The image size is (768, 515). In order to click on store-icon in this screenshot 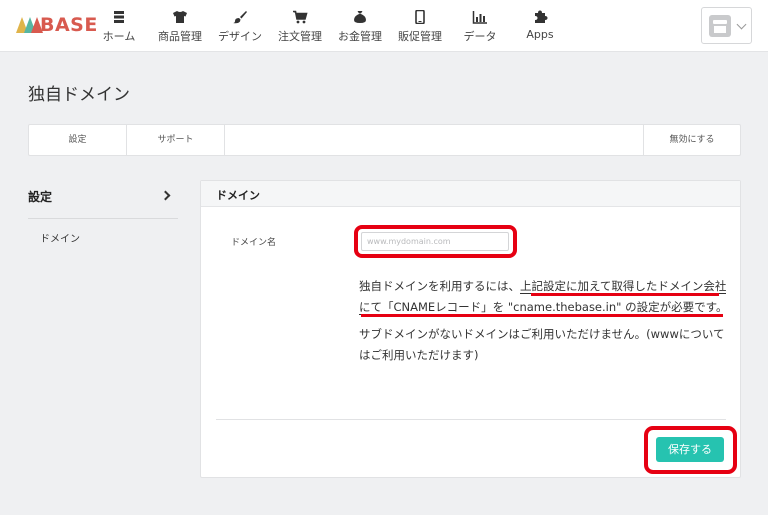, I will do `click(720, 26)`.